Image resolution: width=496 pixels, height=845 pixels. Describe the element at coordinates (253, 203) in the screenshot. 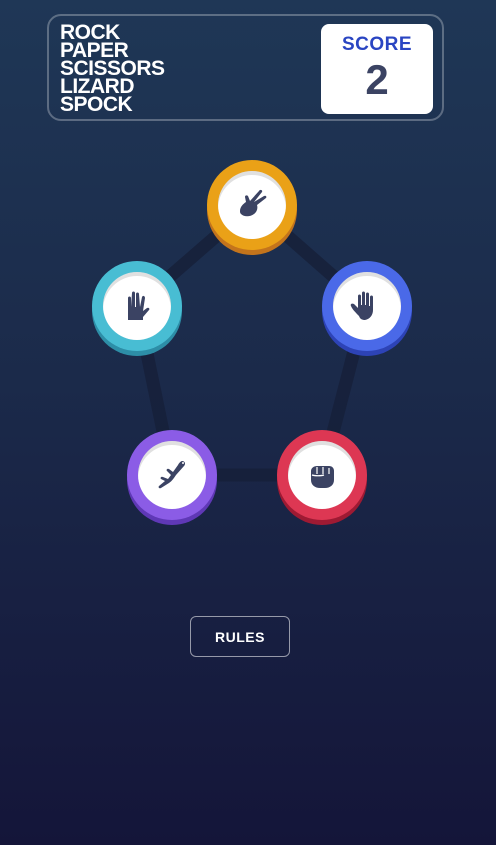

I see `scissors-hand-icon` at that location.